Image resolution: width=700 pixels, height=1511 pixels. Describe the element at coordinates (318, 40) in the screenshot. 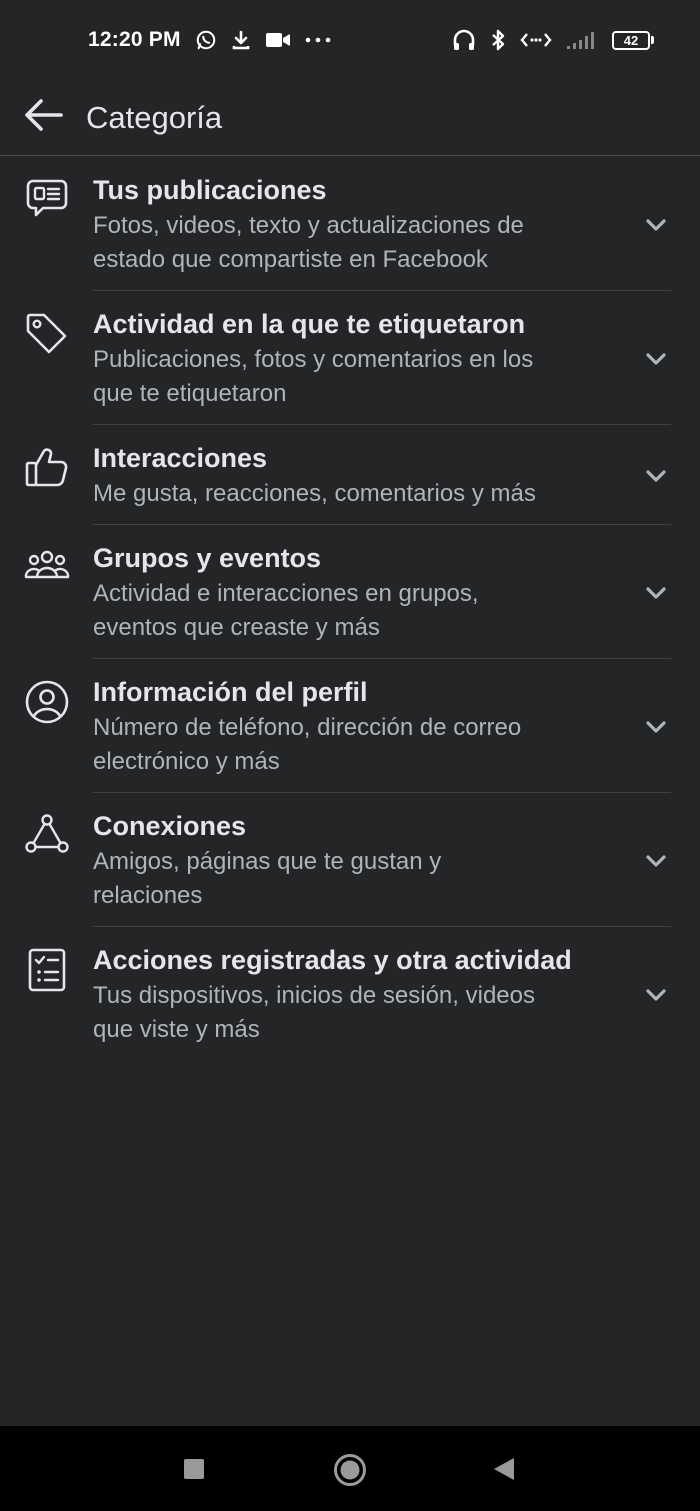

I see `more-dots-icon` at that location.